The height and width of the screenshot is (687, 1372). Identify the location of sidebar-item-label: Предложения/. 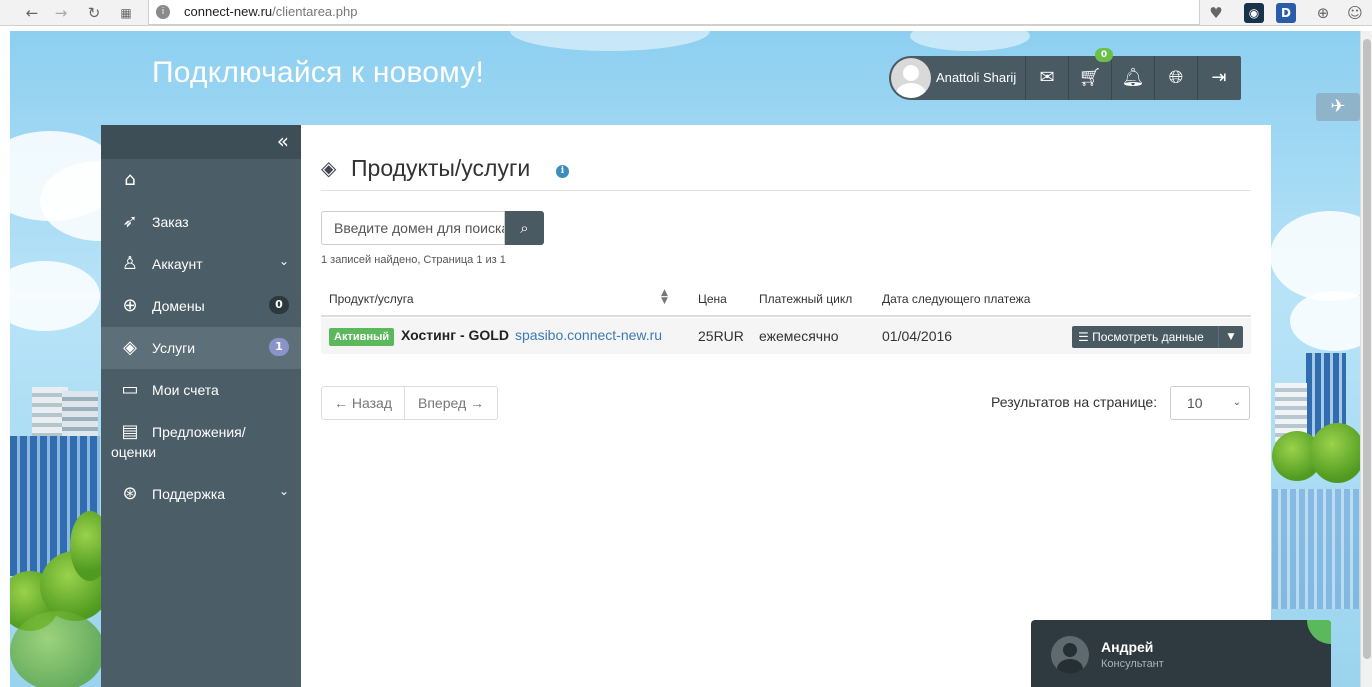
(199, 432).